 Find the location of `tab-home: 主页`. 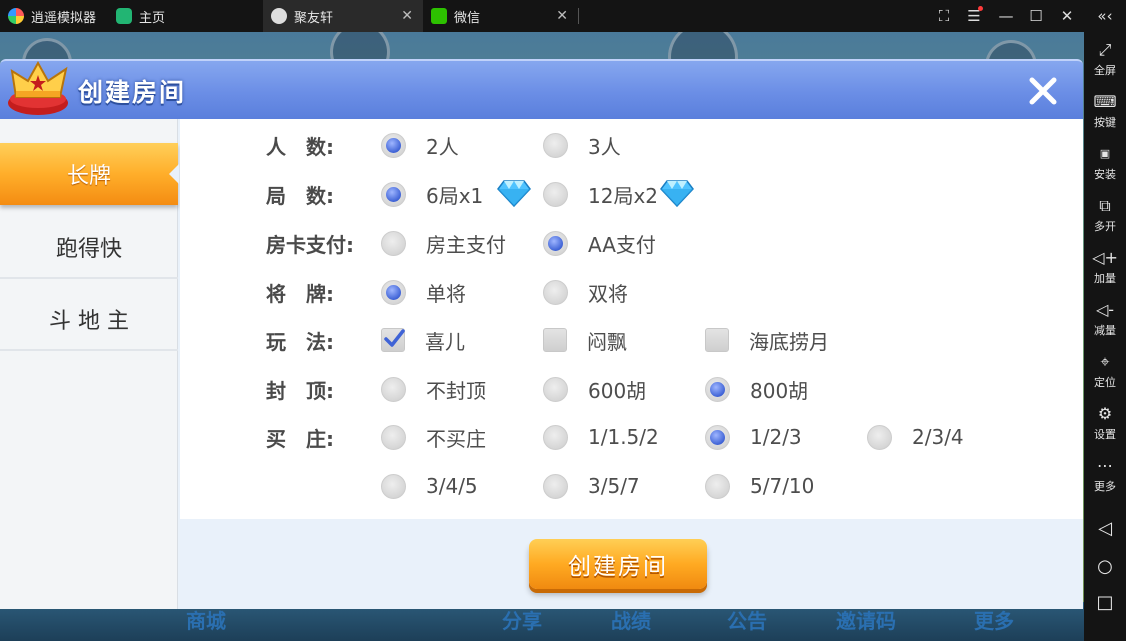

tab-home: 主页 is located at coordinates (185, 16).